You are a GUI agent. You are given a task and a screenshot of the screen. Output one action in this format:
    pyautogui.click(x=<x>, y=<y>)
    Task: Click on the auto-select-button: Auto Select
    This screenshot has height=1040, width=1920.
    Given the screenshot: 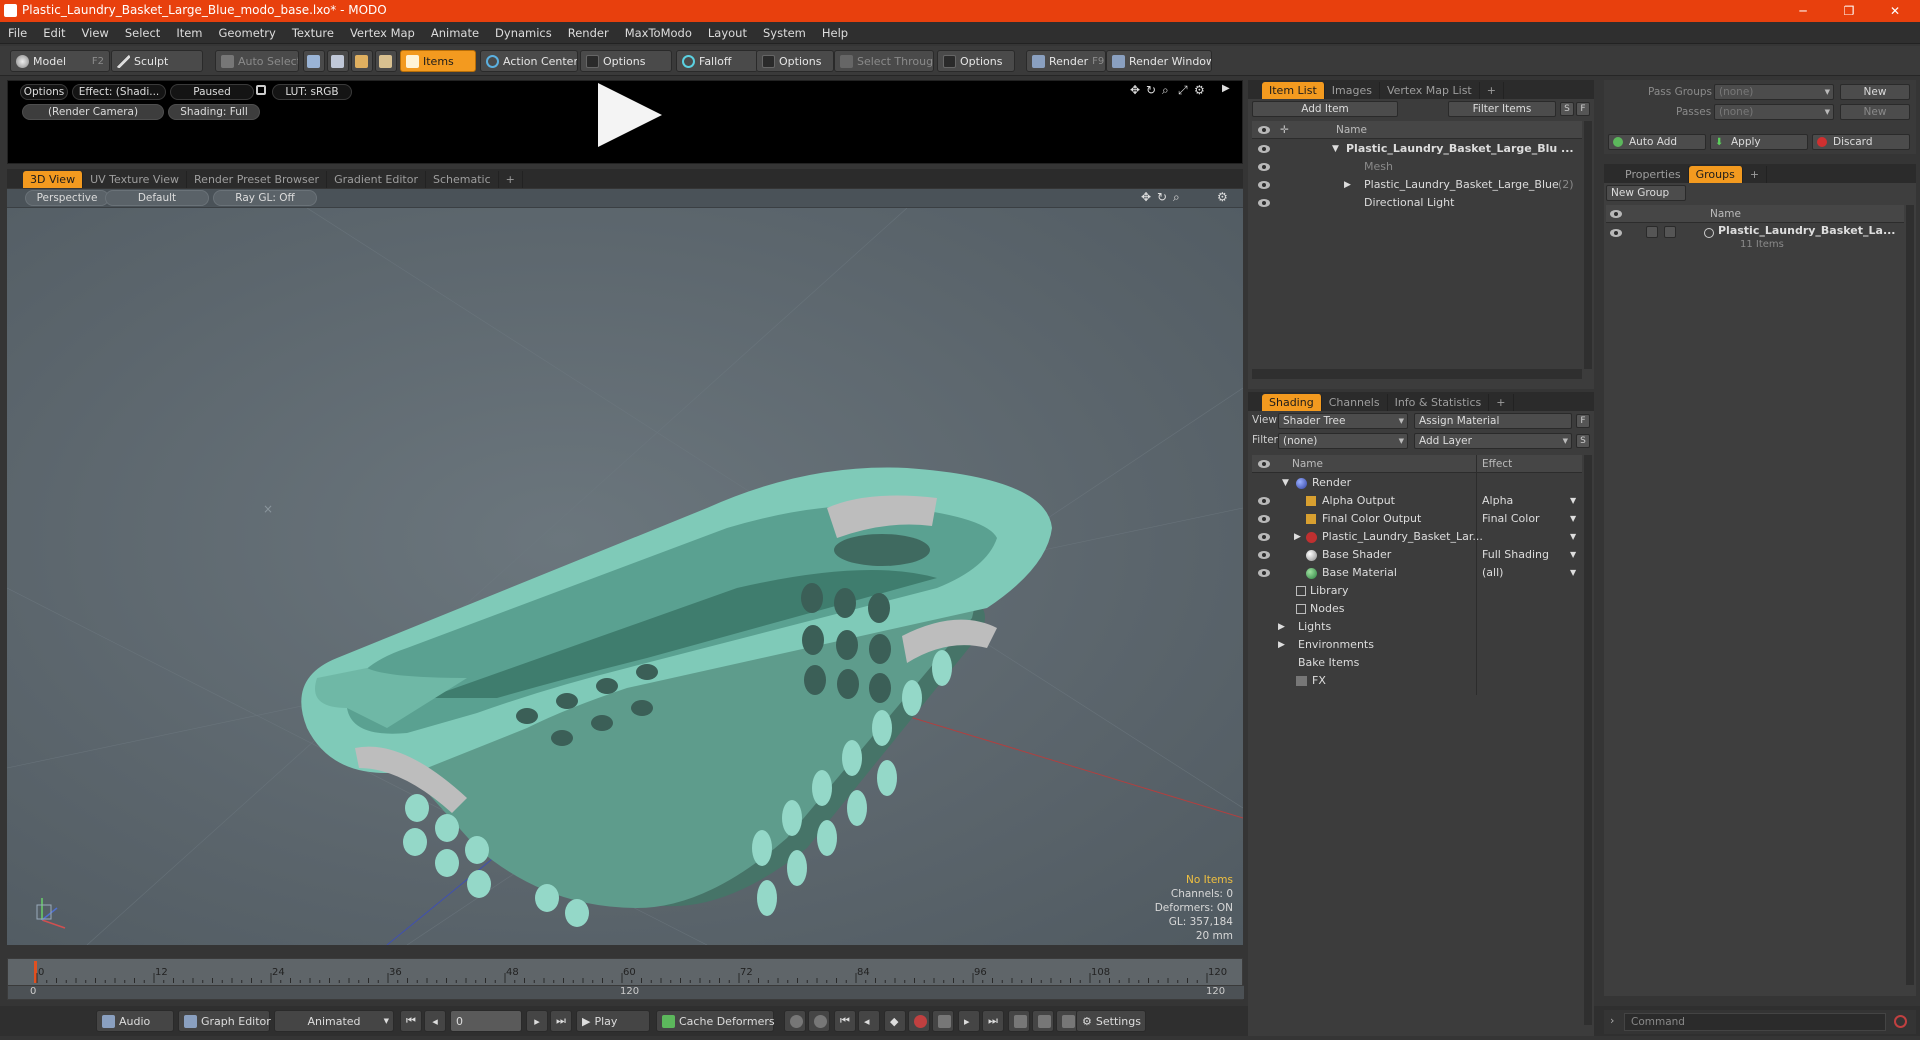 What is the action you would take?
    pyautogui.click(x=257, y=61)
    